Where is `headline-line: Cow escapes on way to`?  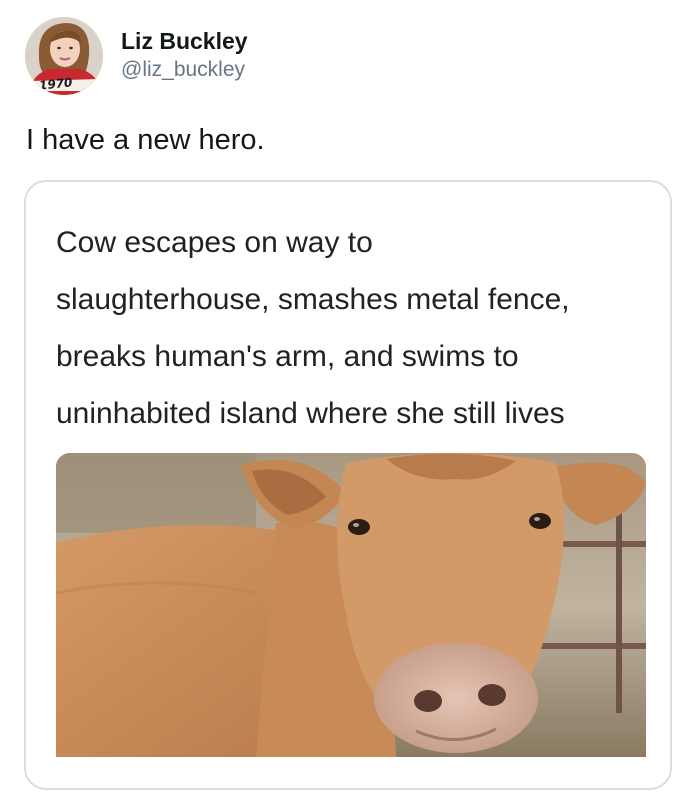
headline-line: Cow escapes on way to is located at coordinates (214, 242).